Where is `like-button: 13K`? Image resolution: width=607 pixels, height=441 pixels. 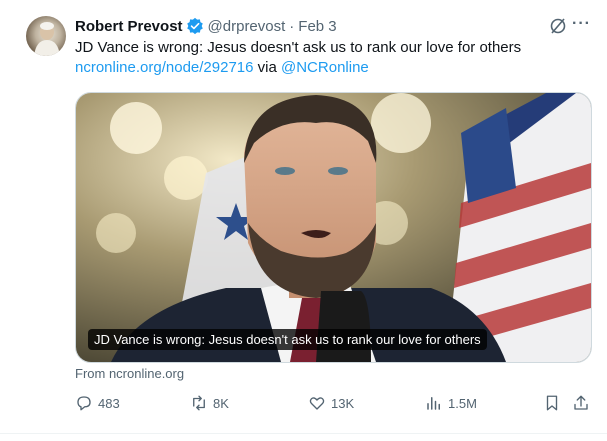
like-button: 13K is located at coordinates (331, 403).